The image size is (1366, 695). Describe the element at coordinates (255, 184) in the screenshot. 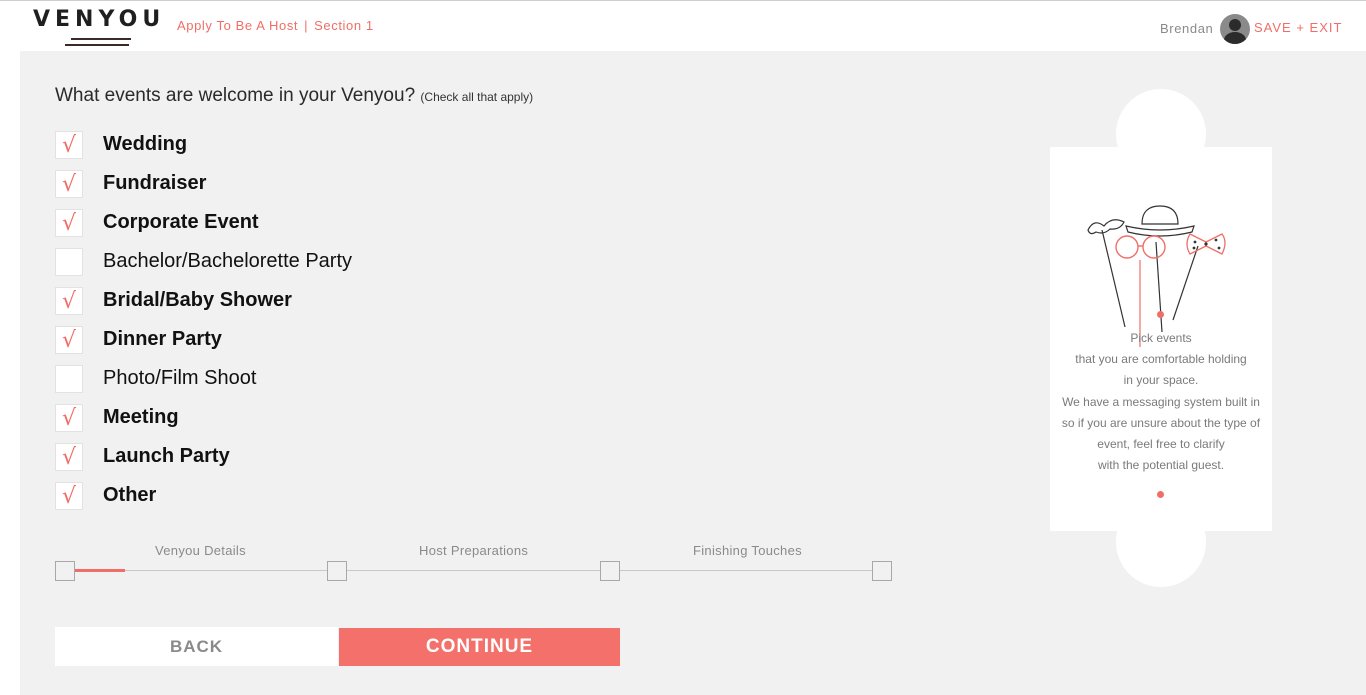

I see `event-option: √ Fundraiser` at that location.